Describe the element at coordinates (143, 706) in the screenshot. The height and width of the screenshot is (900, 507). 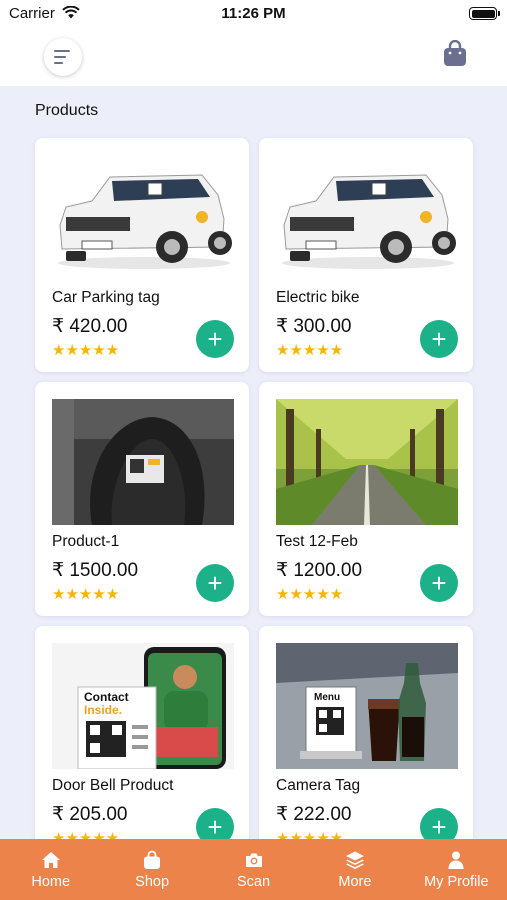
I see `product-image: Contact Inside.` at that location.